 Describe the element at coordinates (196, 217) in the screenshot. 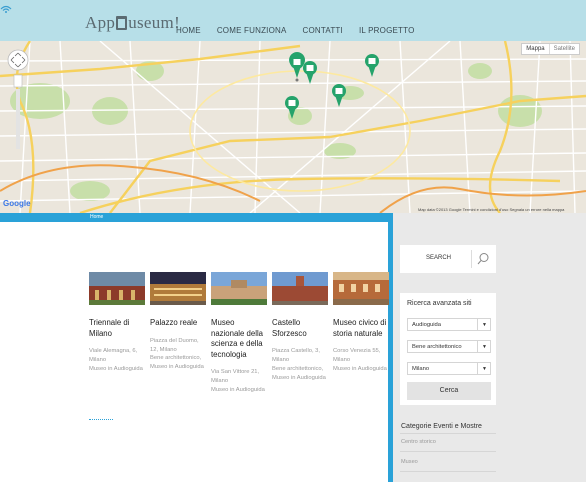

I see `breadcrumb-bar: Home` at that location.